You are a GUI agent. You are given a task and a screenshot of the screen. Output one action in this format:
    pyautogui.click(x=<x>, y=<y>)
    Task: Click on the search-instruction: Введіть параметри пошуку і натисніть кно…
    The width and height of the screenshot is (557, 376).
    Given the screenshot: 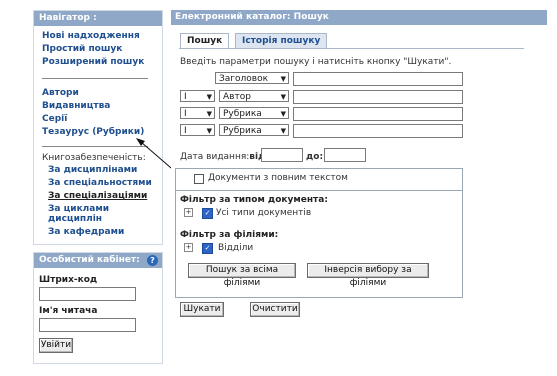 What is the action you would take?
    pyautogui.click(x=316, y=62)
    